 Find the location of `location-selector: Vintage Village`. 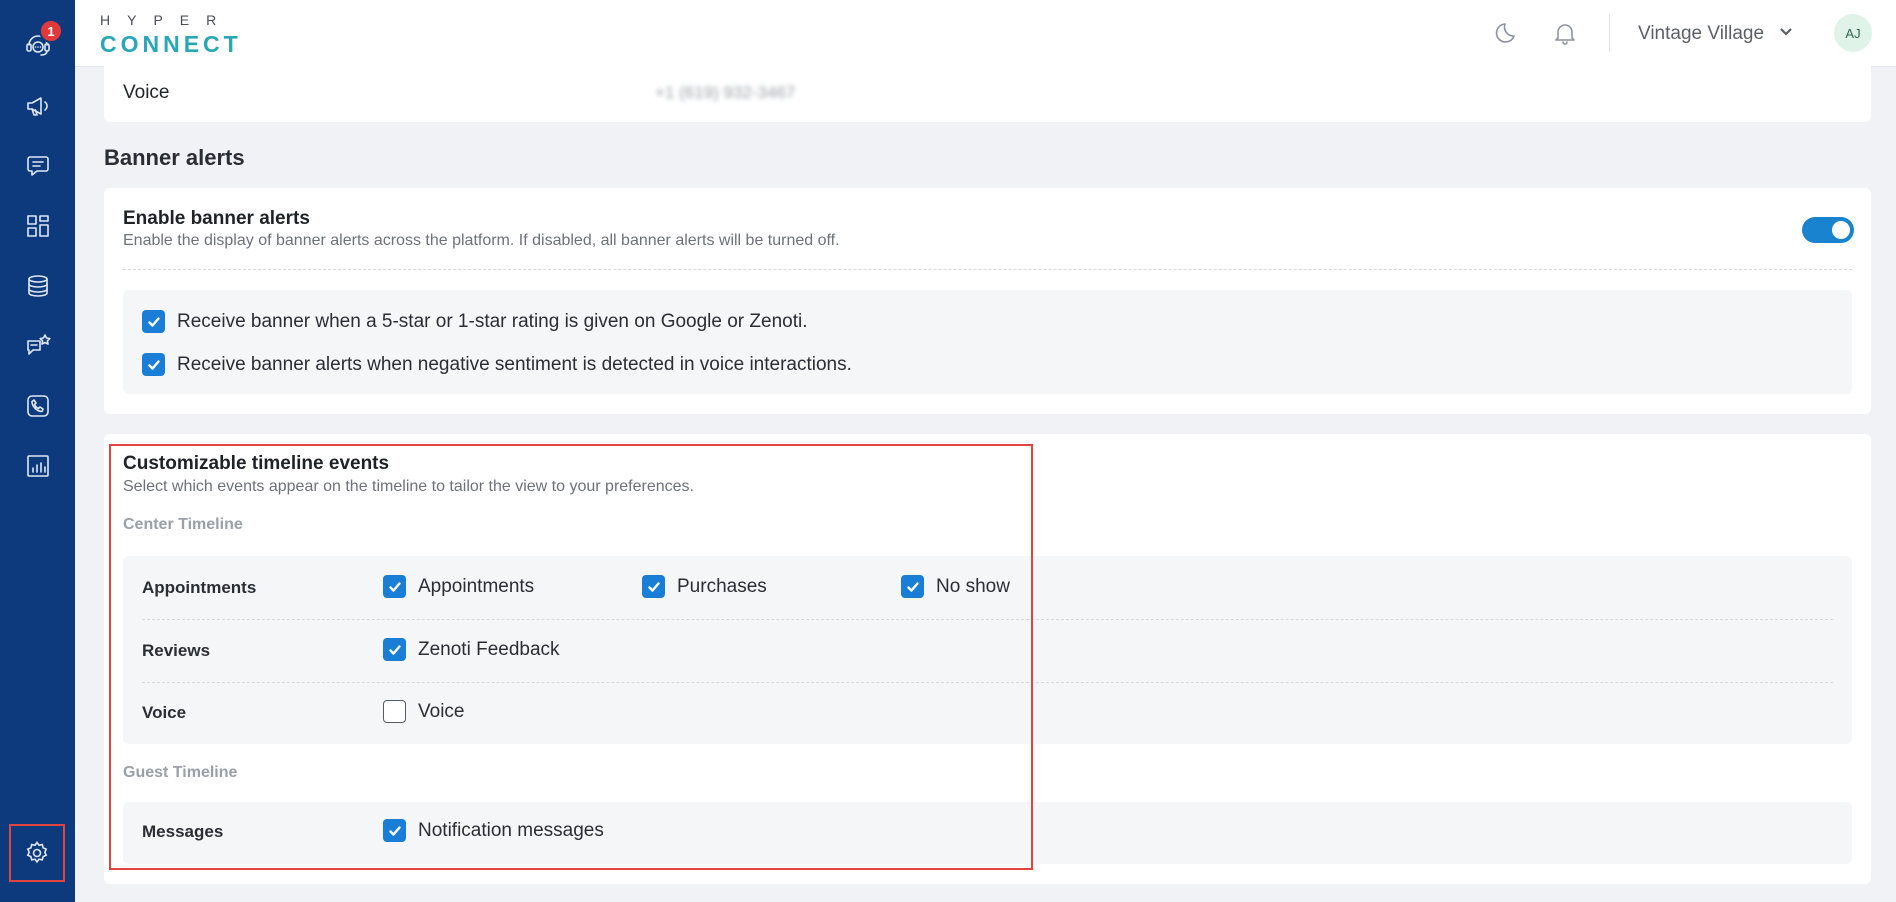

location-selector: Vintage Village is located at coordinates (1716, 34).